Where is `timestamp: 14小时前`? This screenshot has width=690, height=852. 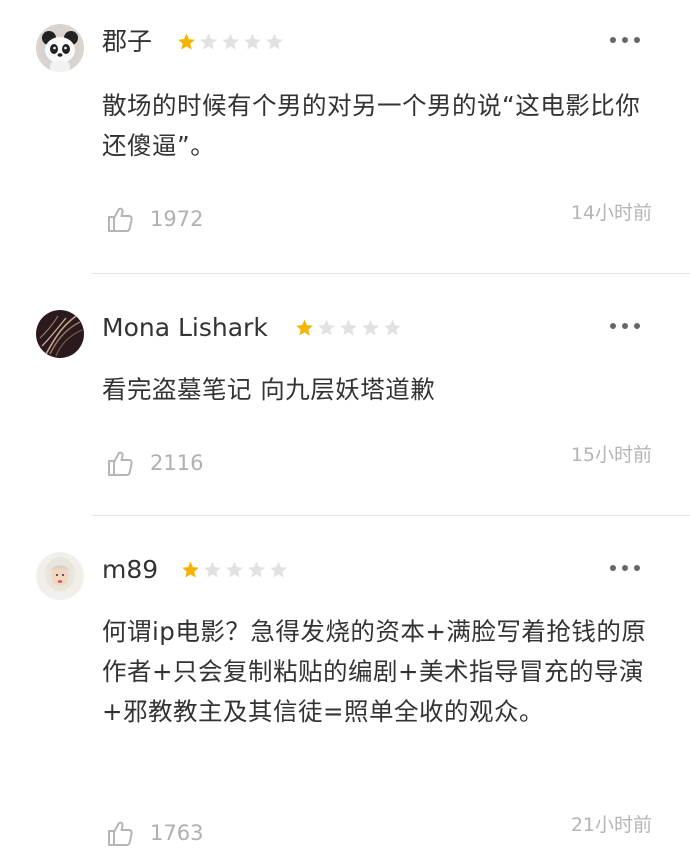
timestamp: 14小时前 is located at coordinates (611, 213).